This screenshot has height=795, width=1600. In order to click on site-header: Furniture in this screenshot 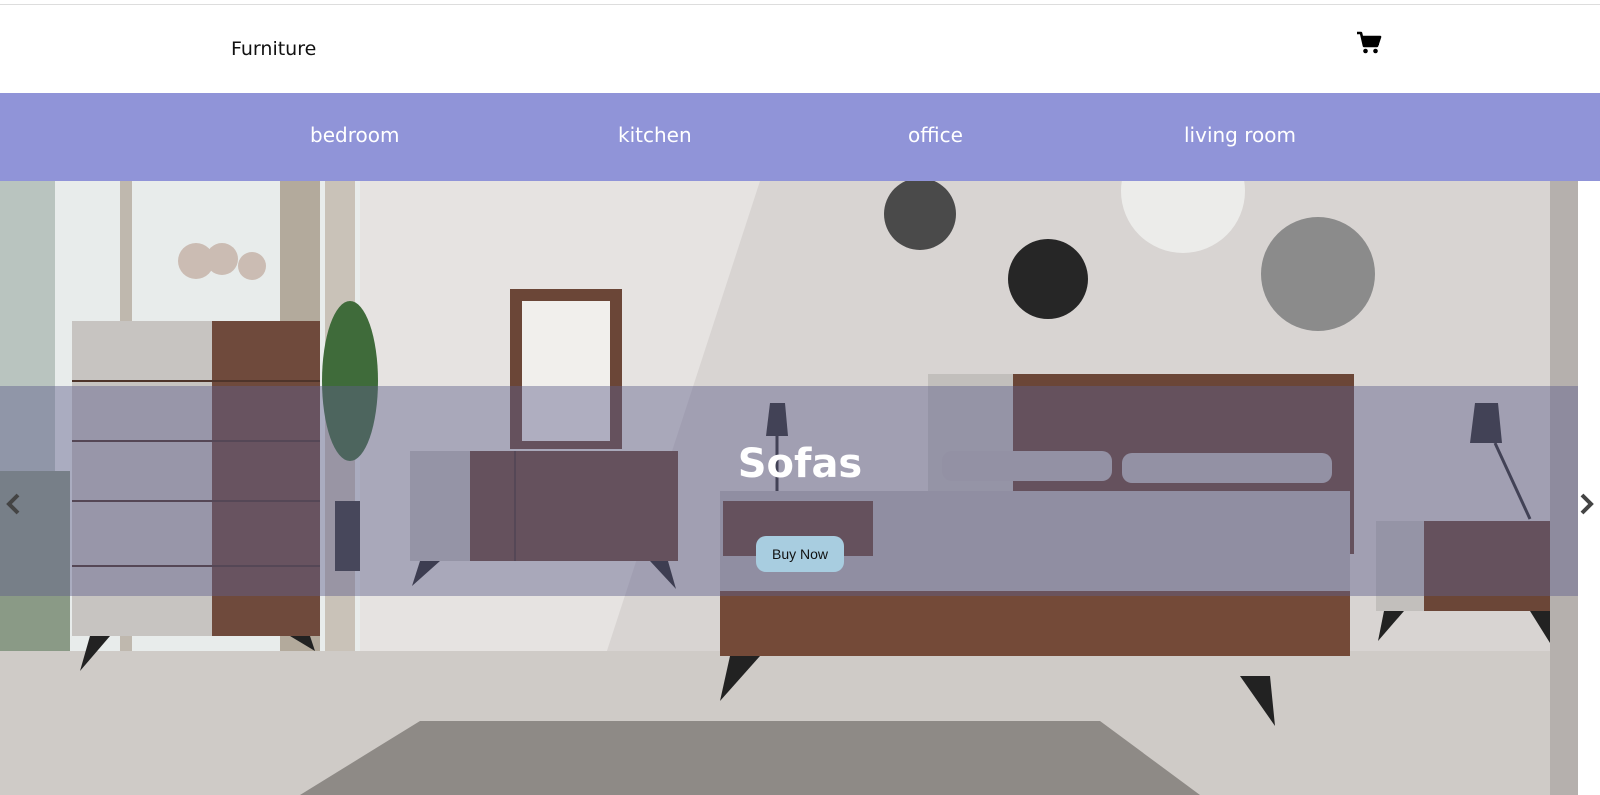, I will do `click(800, 49)`.